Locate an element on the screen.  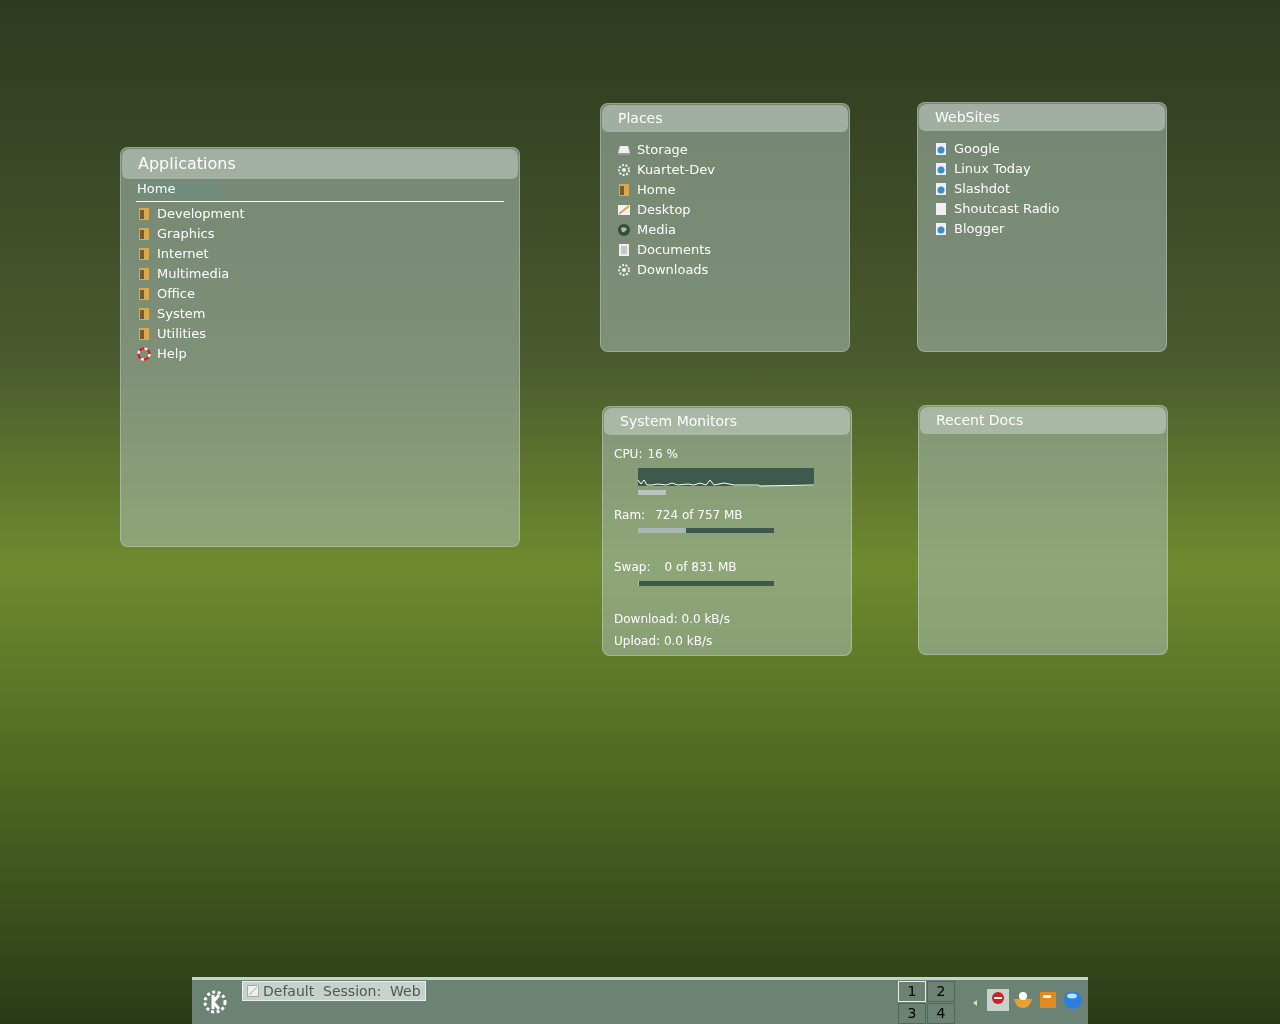
widget-title: Places is located at coordinates (725, 118).